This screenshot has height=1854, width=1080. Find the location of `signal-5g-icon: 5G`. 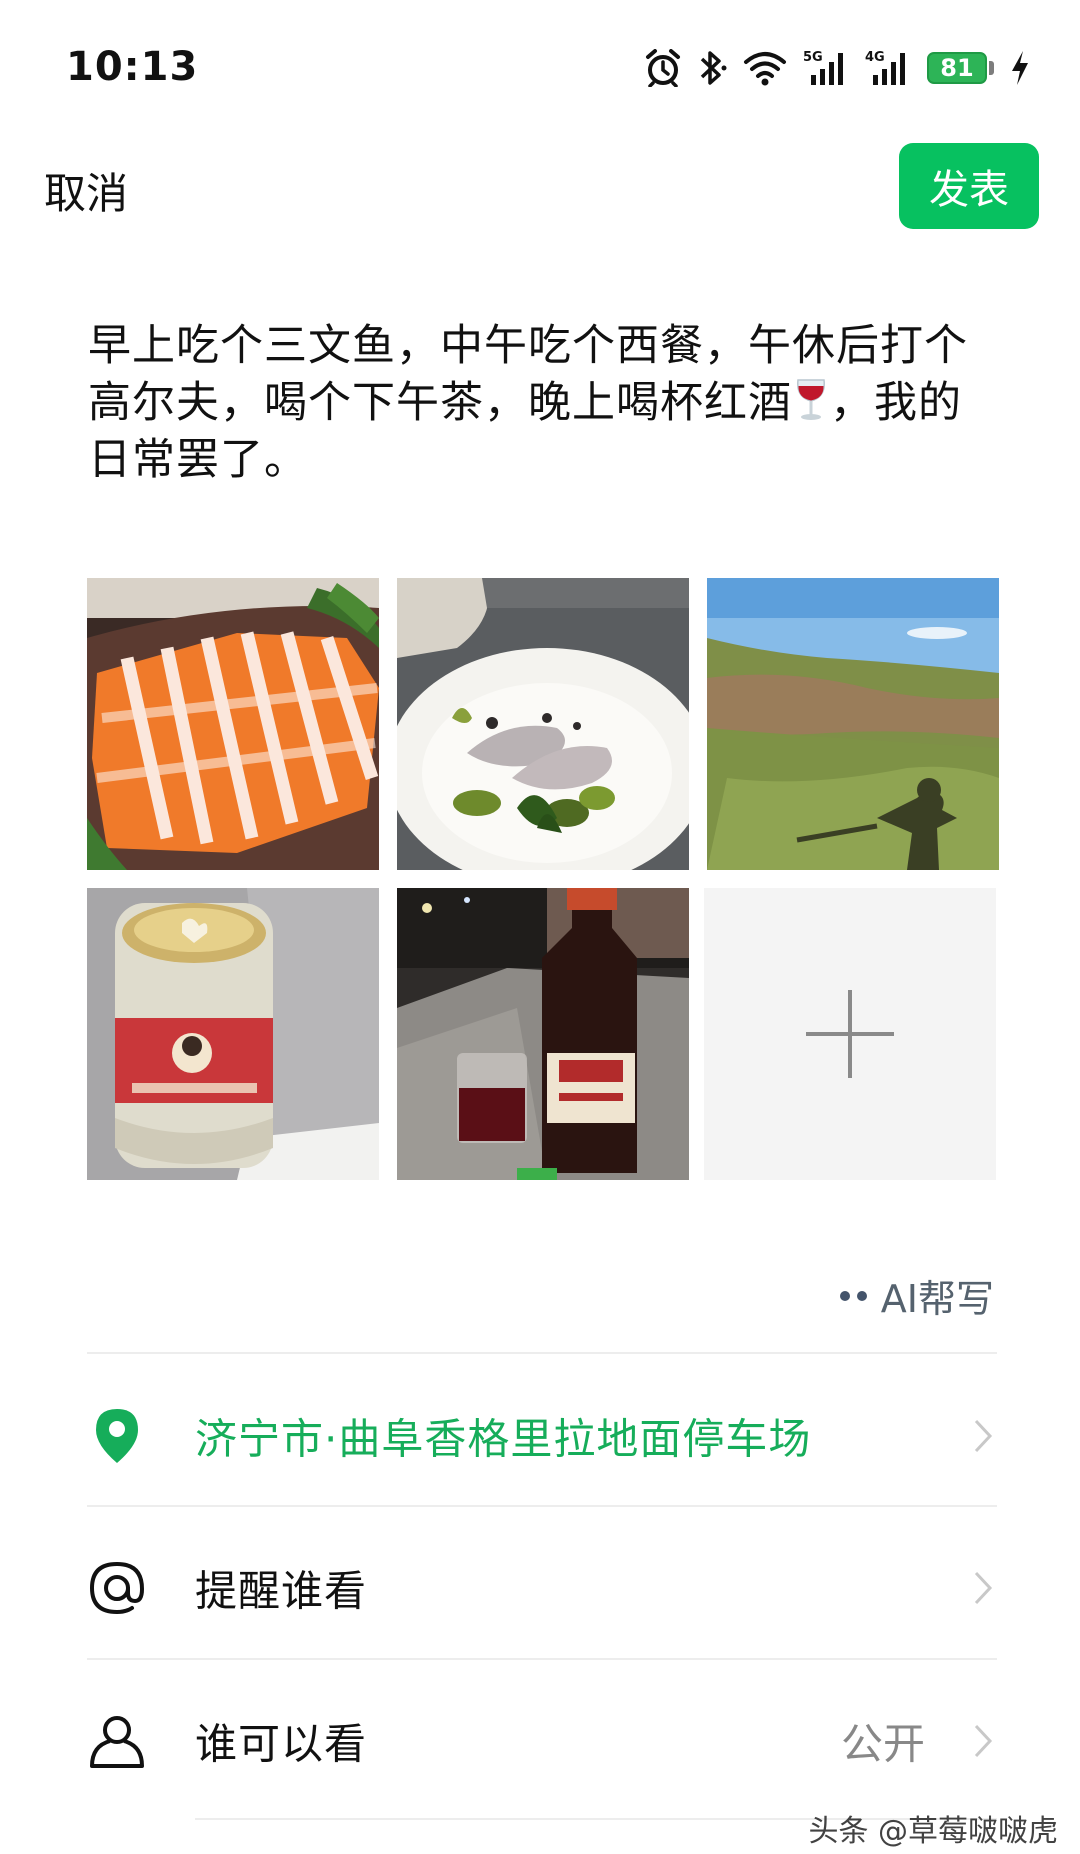

signal-5g-icon: 5G is located at coordinates (823, 67).